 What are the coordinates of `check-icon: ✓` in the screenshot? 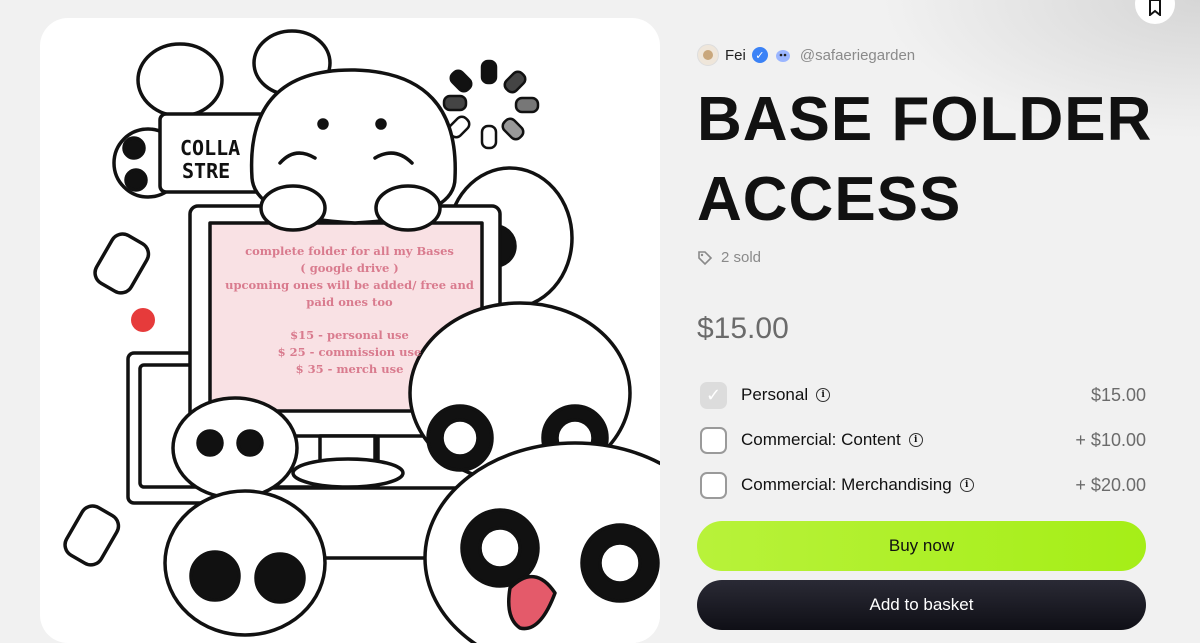 It's located at (713, 394).